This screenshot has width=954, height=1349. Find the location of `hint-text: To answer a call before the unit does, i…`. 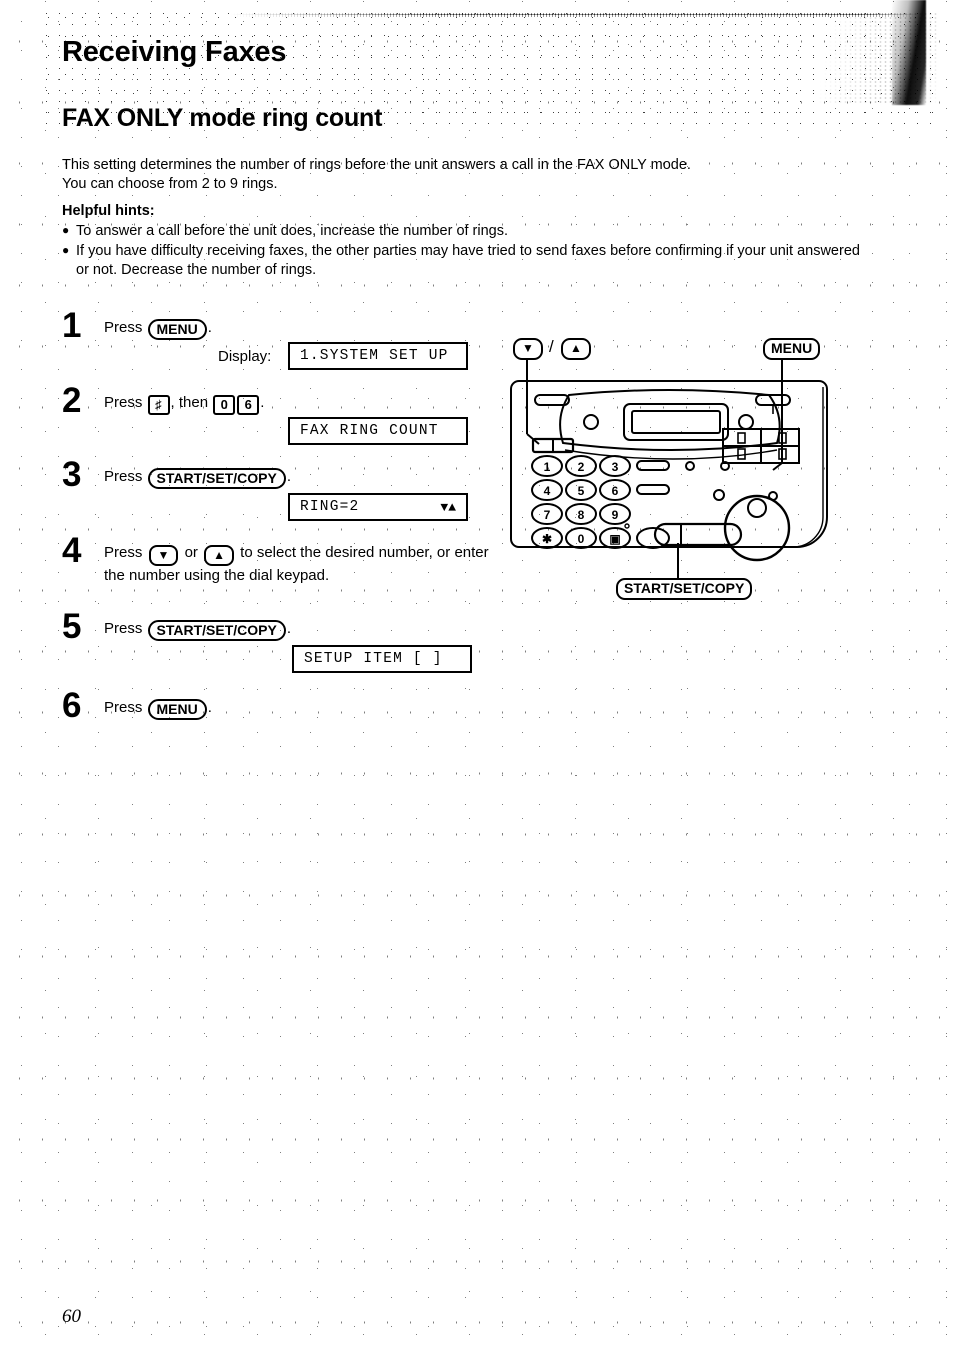

hint-text: To answer a call before the unit does, i… is located at coordinates (292, 231).